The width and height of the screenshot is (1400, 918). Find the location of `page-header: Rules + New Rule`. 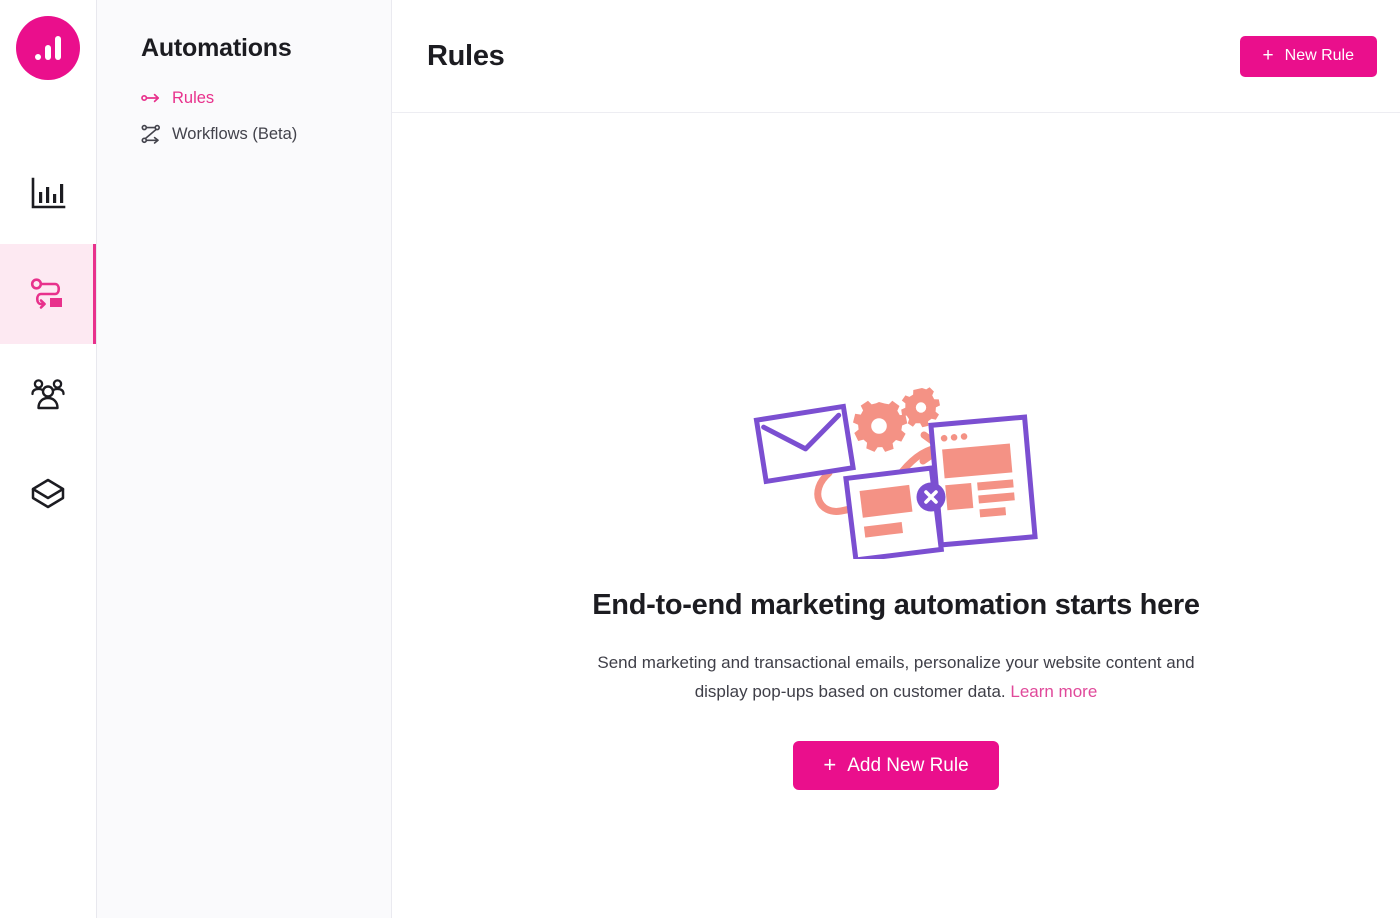

page-header: Rules + New Rule is located at coordinates (896, 56).